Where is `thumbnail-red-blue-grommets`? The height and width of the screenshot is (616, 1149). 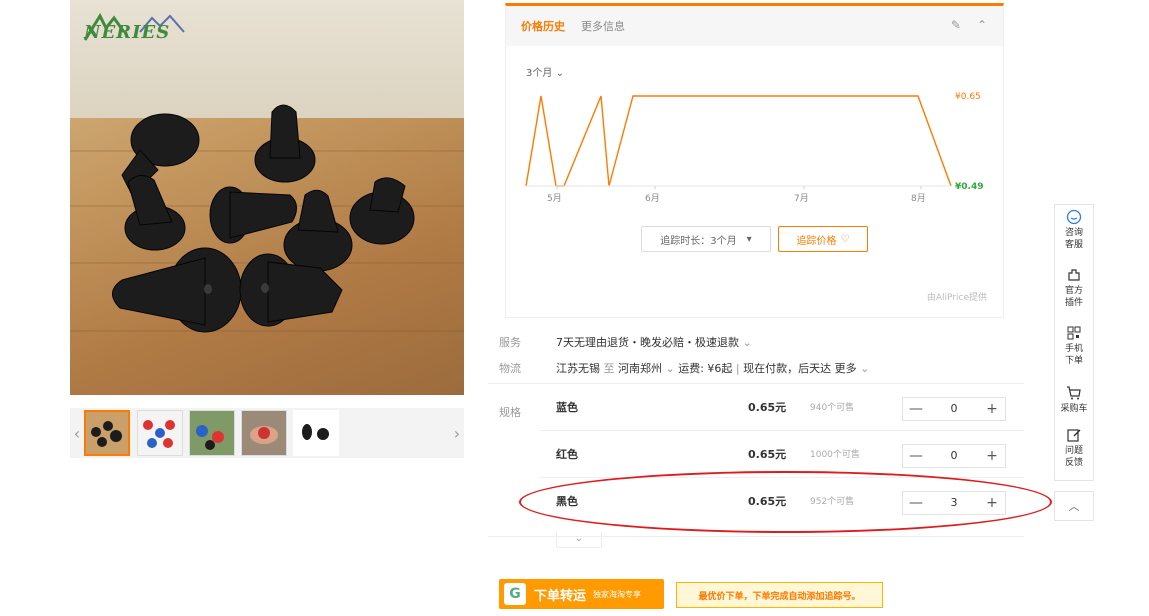
thumbnail-red-blue-grommets is located at coordinates (159, 434).